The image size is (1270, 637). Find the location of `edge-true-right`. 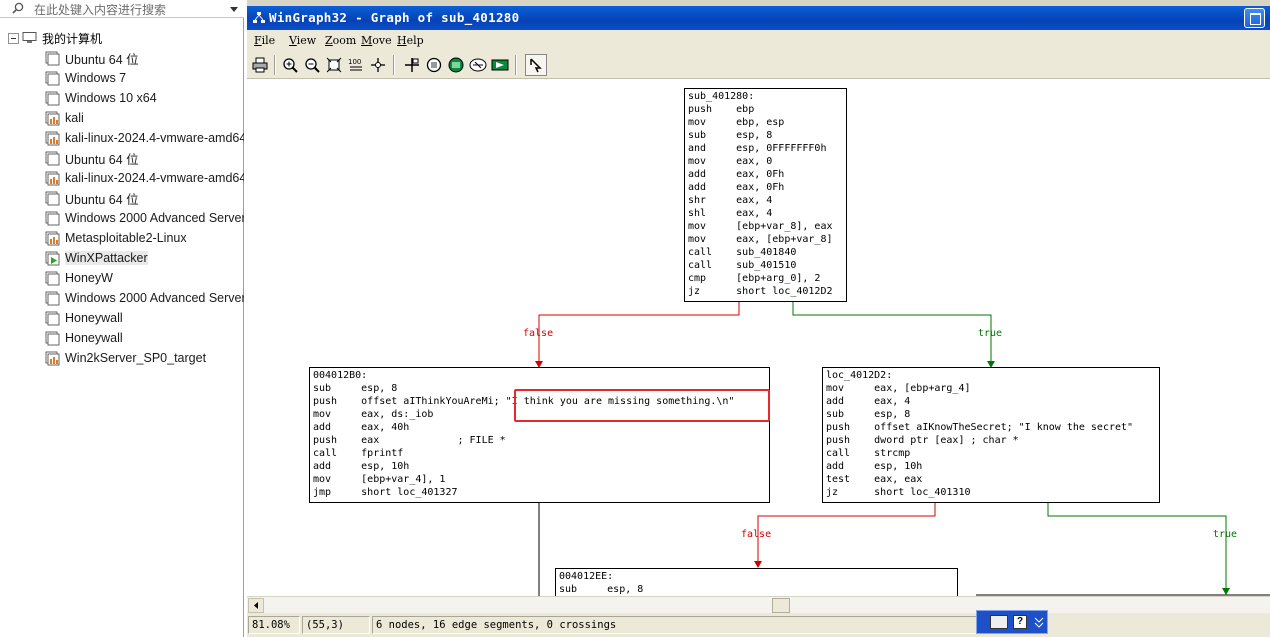

edge-true-right is located at coordinates (892, 334).